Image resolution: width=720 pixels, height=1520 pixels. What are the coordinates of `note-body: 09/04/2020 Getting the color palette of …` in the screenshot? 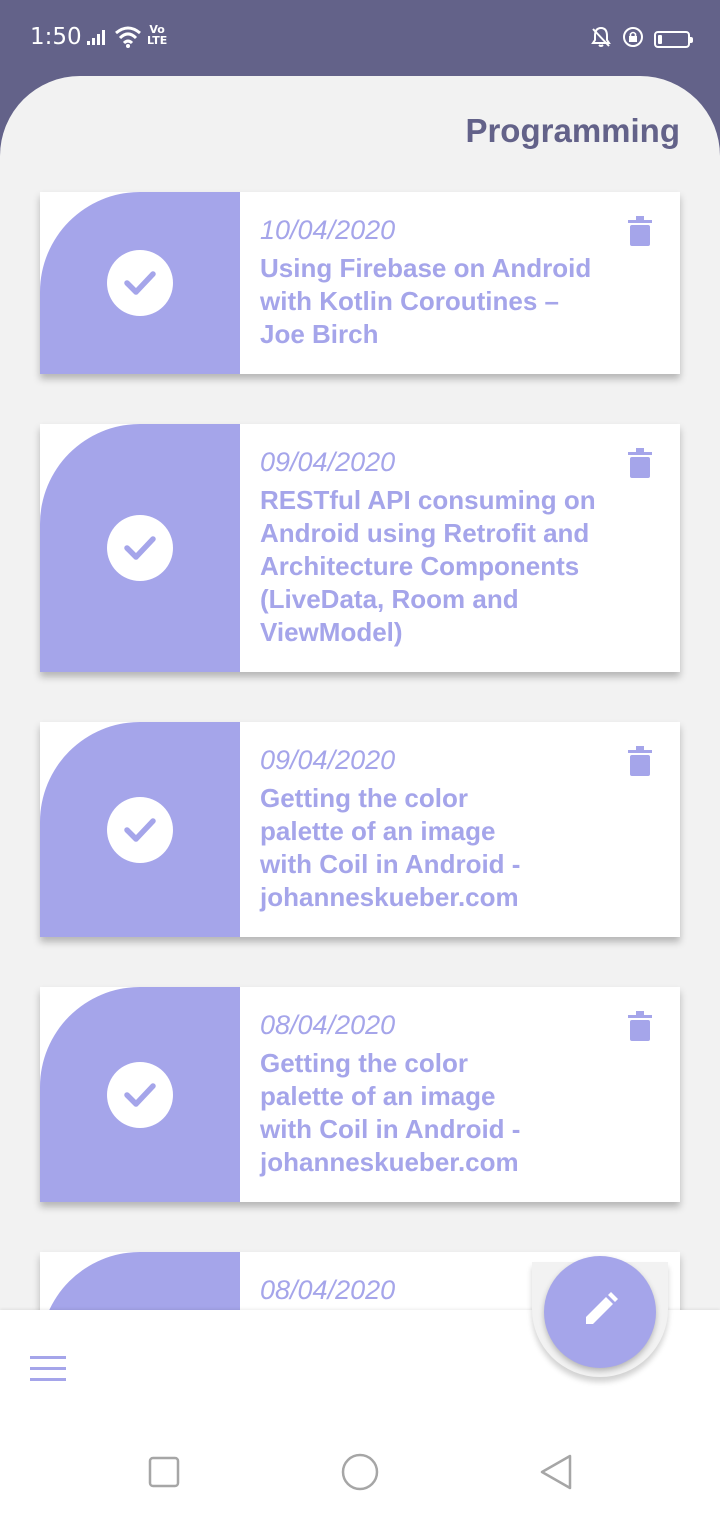 It's located at (395, 829).